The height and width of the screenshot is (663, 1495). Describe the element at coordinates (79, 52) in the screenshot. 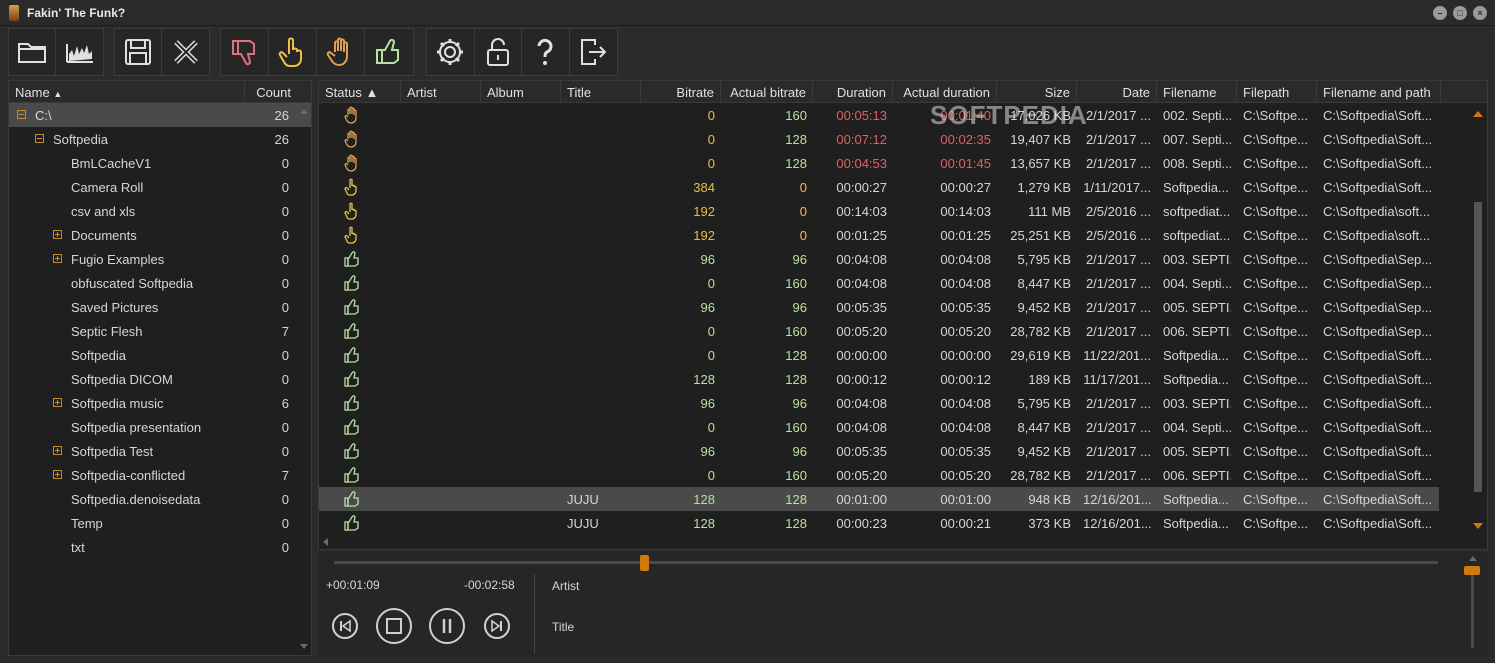

I see `spectrum-button` at that location.